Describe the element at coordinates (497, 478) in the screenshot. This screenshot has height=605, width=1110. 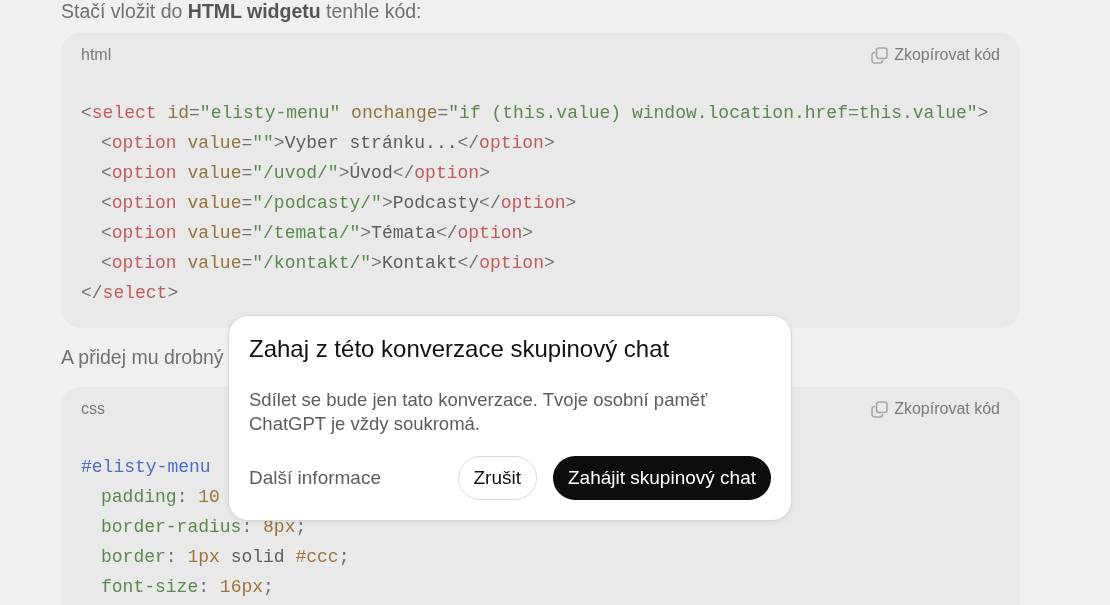
I see `cancel-button: Zrušit` at that location.